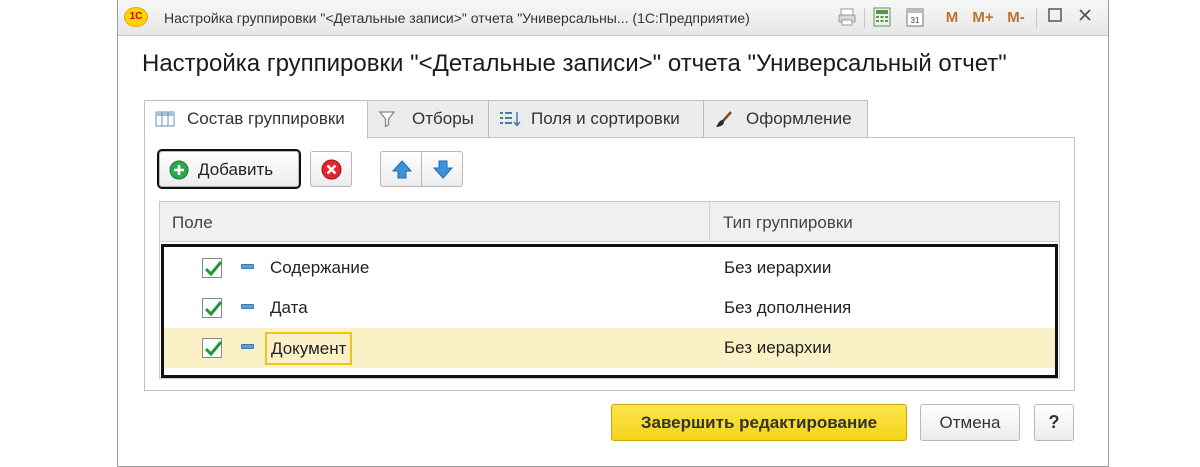  I want to click on tab-appearance: Оформление, so click(785, 119).